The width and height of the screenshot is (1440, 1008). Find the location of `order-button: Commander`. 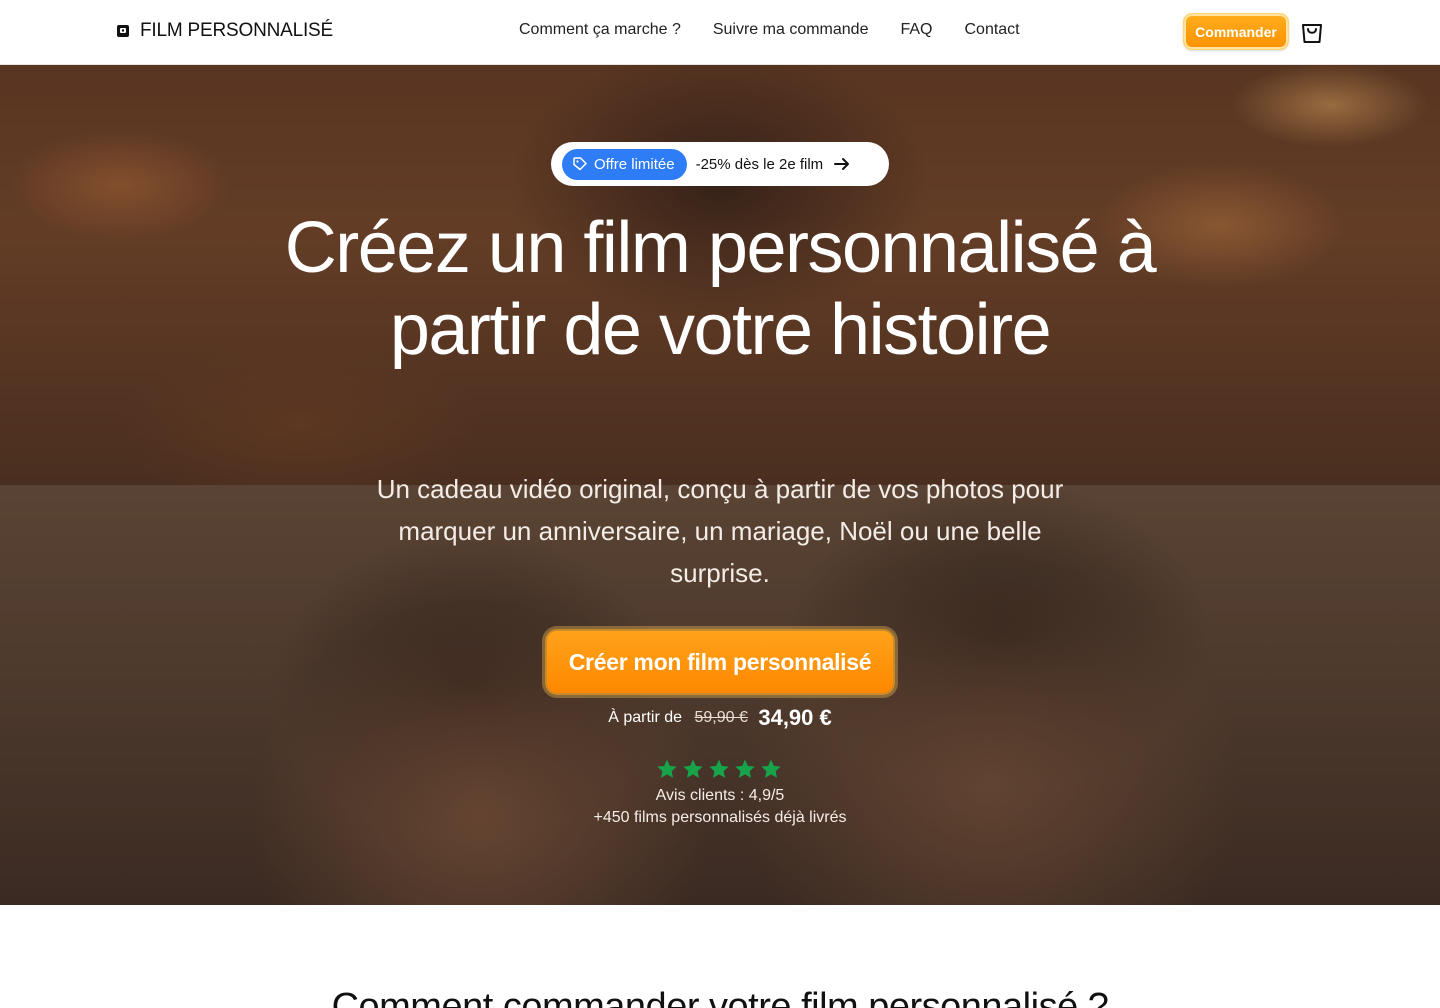

order-button: Commander is located at coordinates (1236, 31).